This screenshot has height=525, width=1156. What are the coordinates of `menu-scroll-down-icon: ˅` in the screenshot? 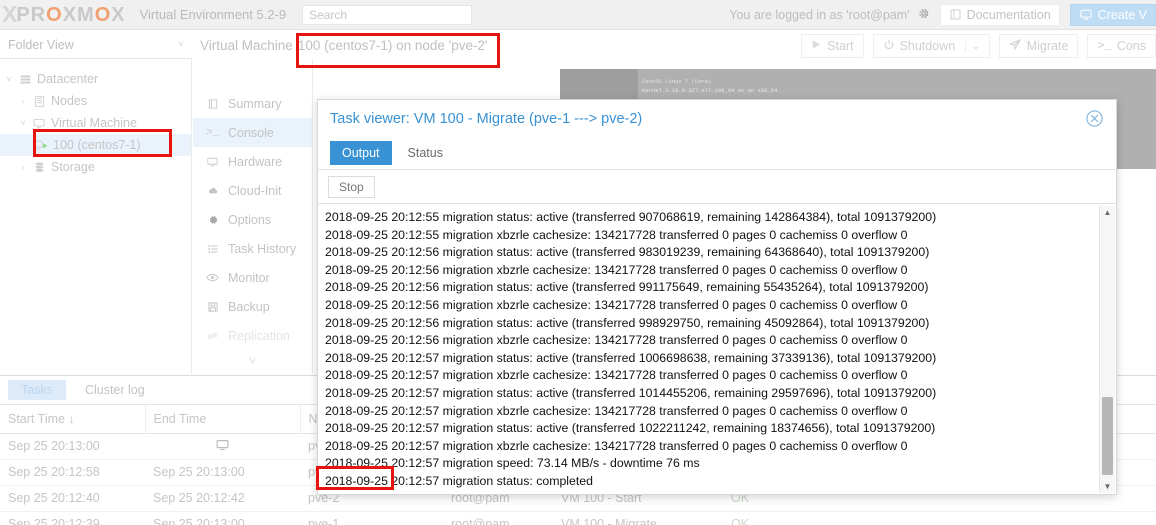 It's located at (252, 361).